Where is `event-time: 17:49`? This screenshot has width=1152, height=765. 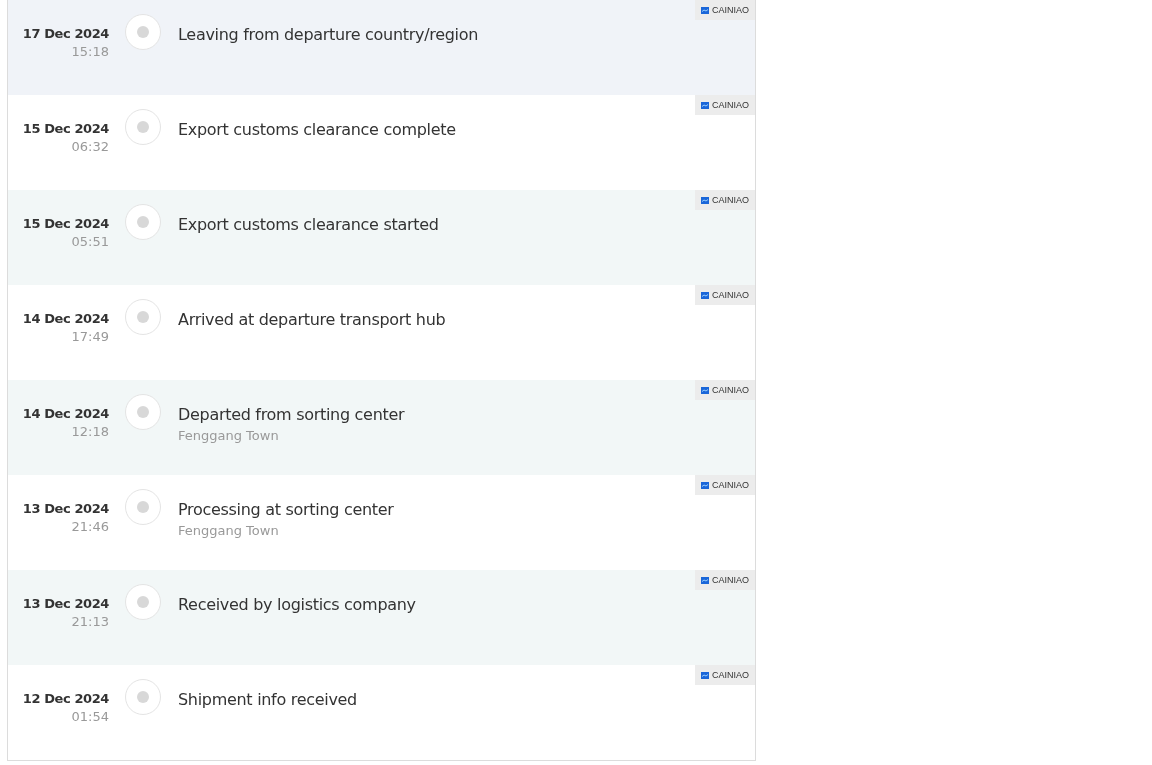
event-time: 17:49 is located at coordinates (90, 336).